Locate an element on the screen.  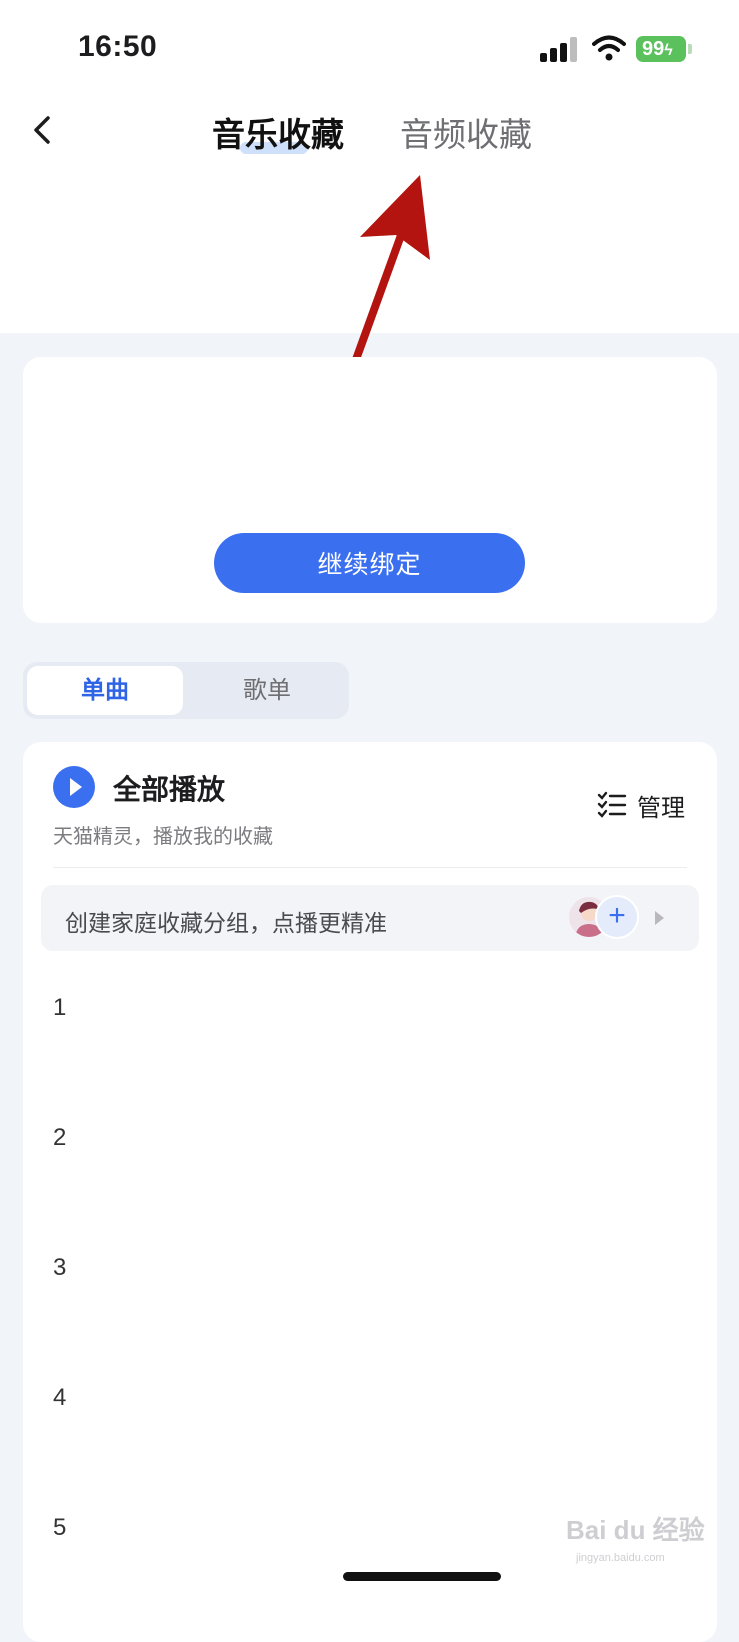
battery-cap is located at coordinates (690, 49).